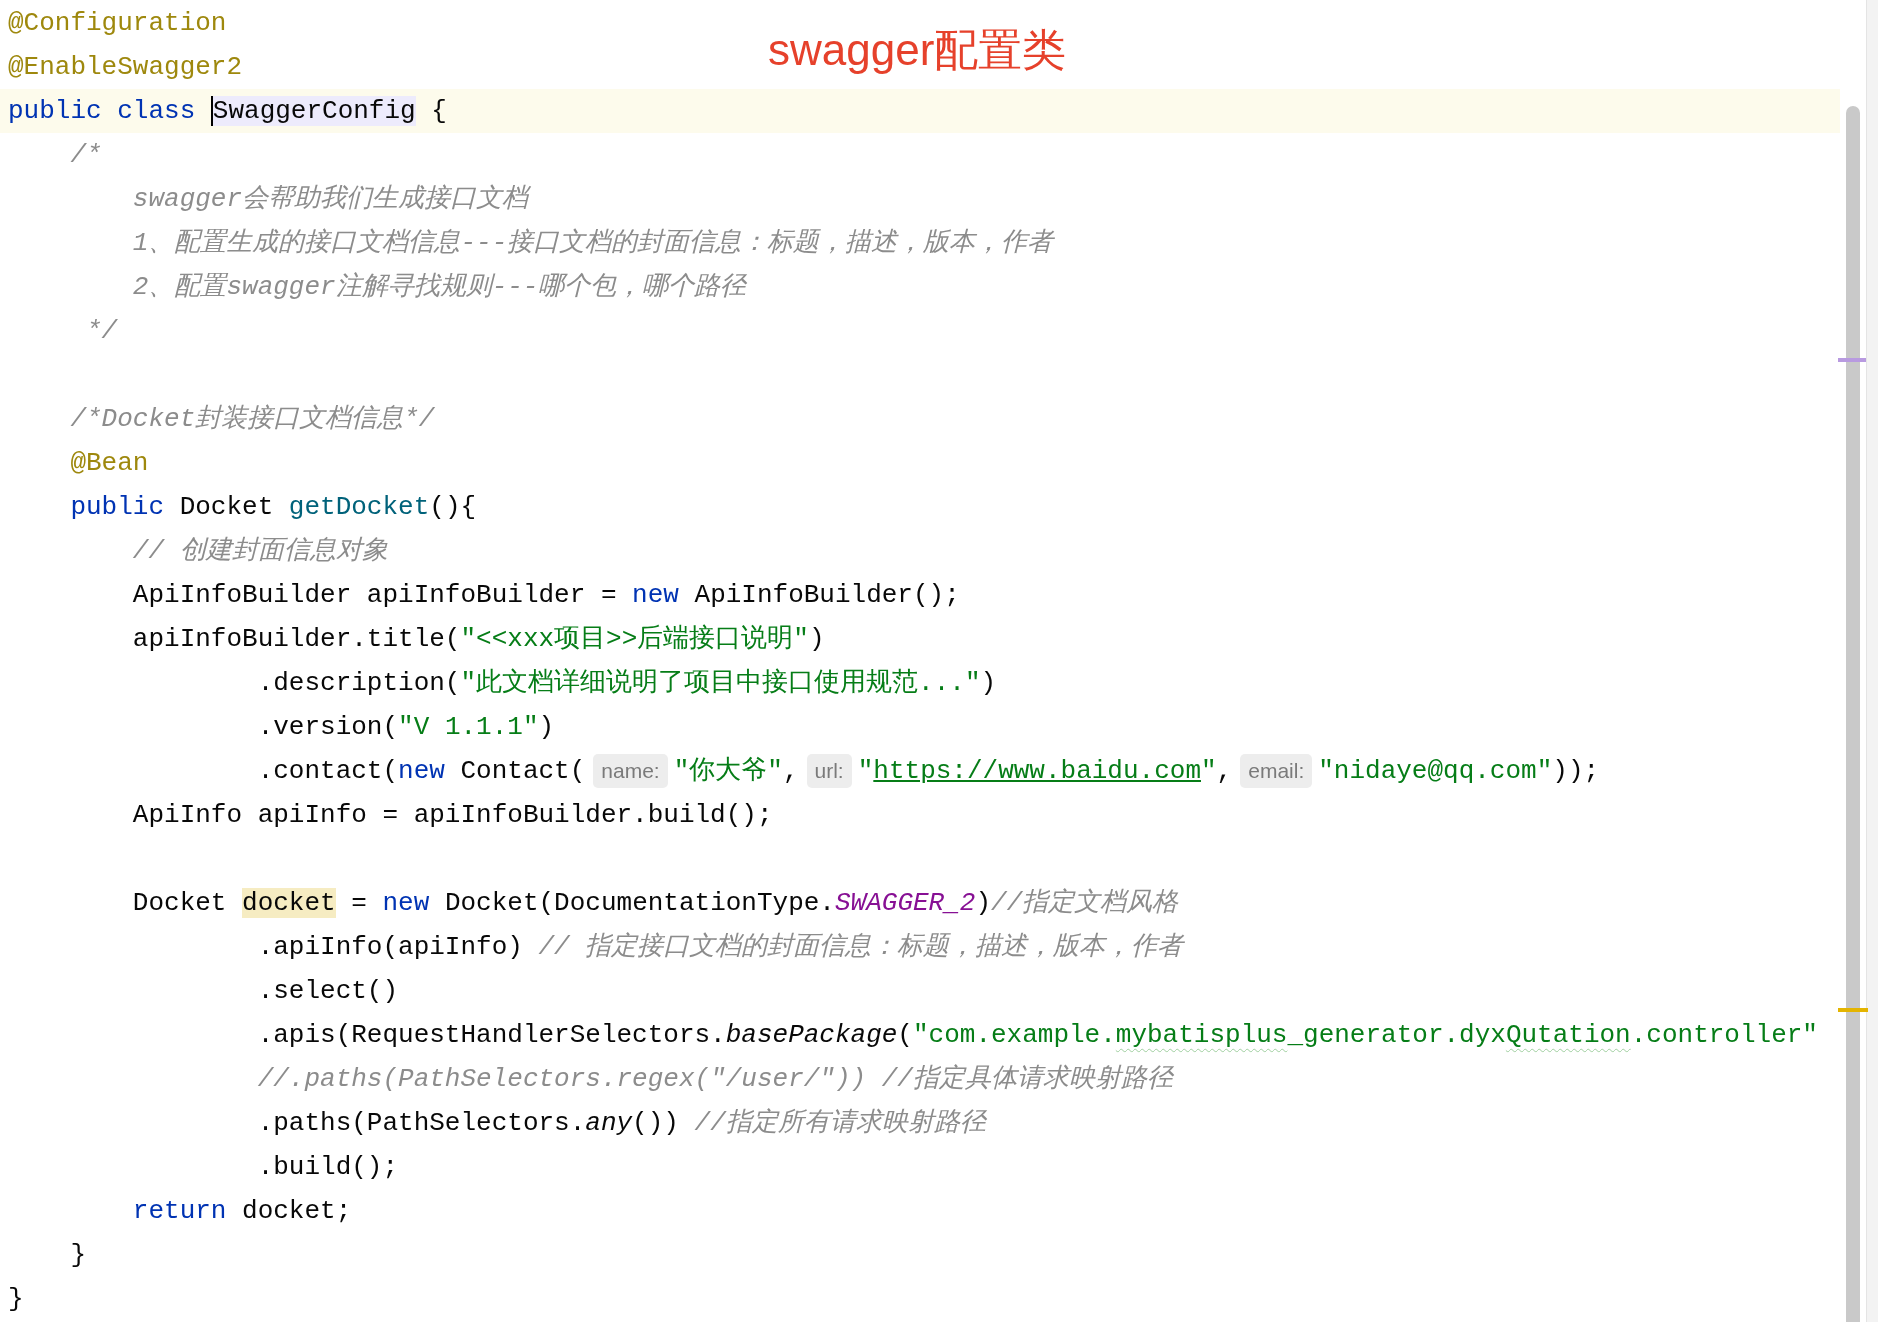  Describe the element at coordinates (452, 815) in the screenshot. I see `code-text: ApiInfo apiInfo = apiInfoBuilder.build();` at that location.